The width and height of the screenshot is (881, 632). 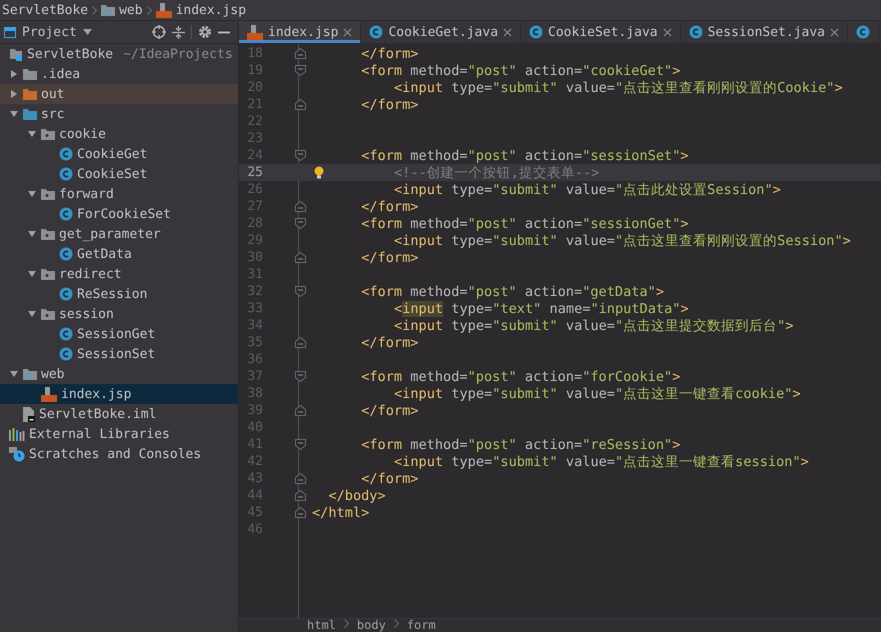 I want to click on tree-item: index.jsp, so click(x=119, y=394).